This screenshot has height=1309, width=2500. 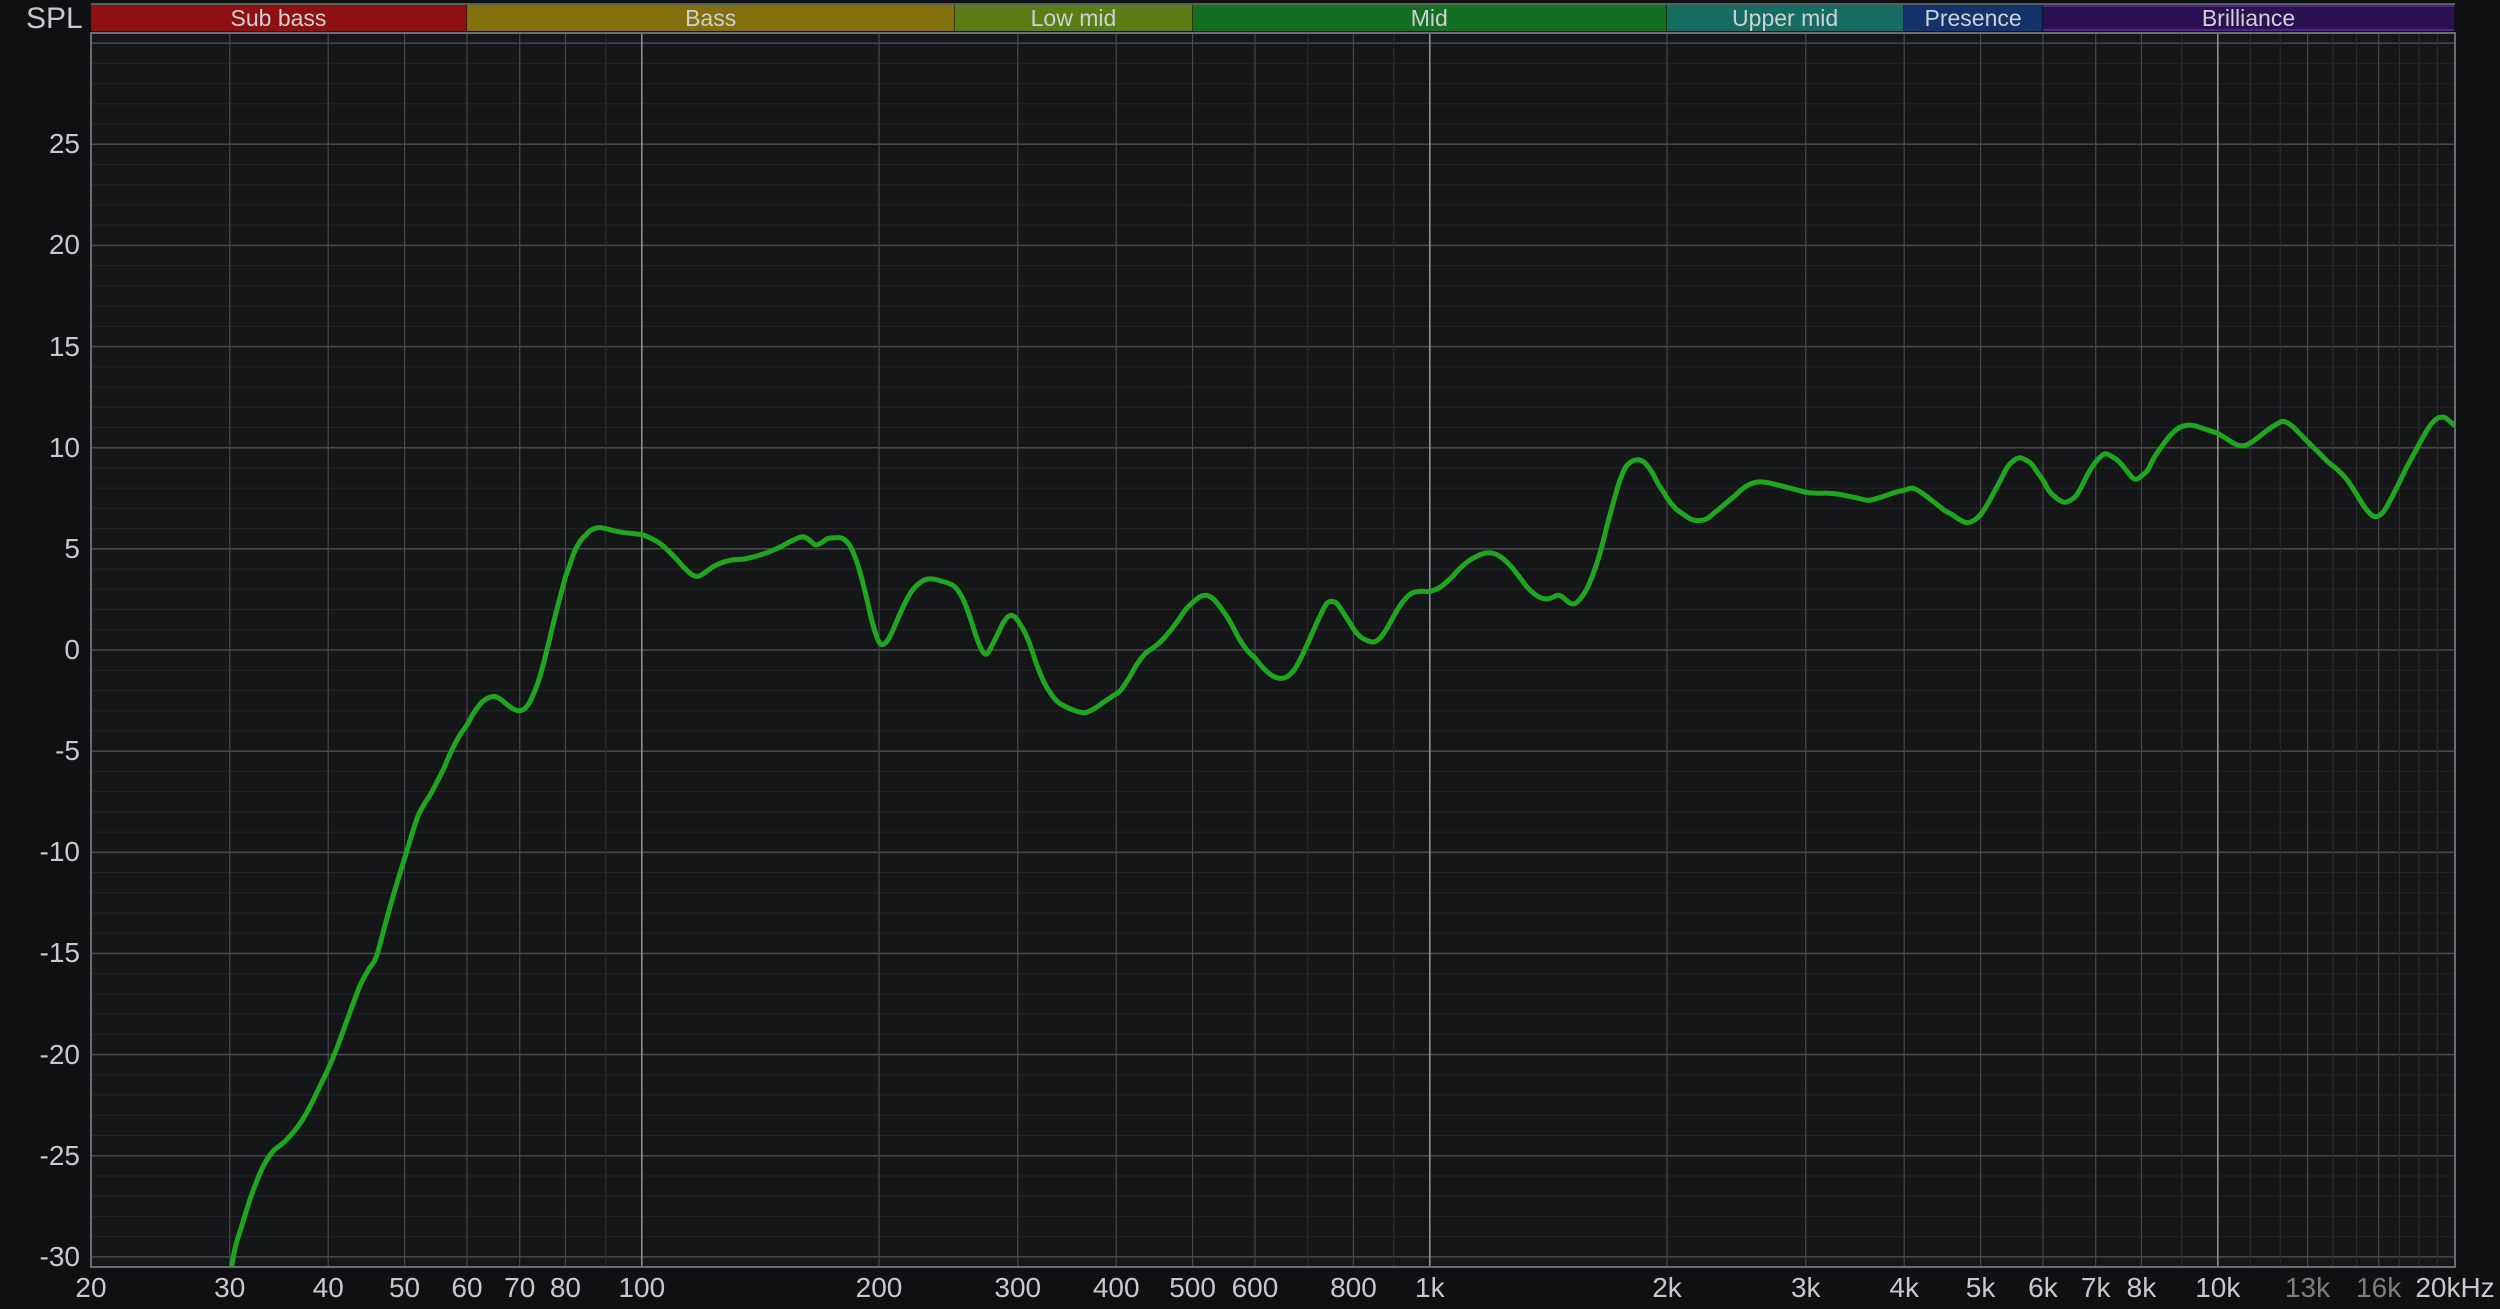 What do you see at coordinates (467, 1287) in the screenshot?
I see `x-tick-label-60: 60` at bounding box center [467, 1287].